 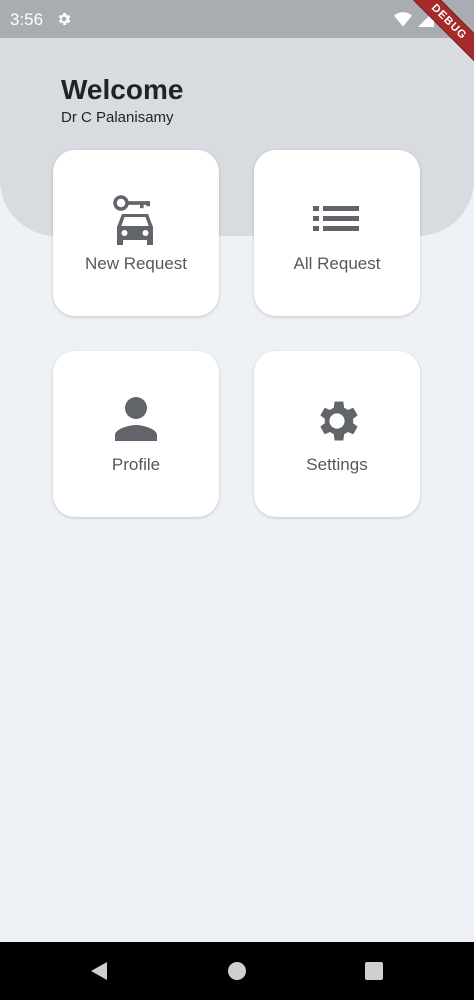 What do you see at coordinates (403, 18) in the screenshot?
I see `wifi-icon` at bounding box center [403, 18].